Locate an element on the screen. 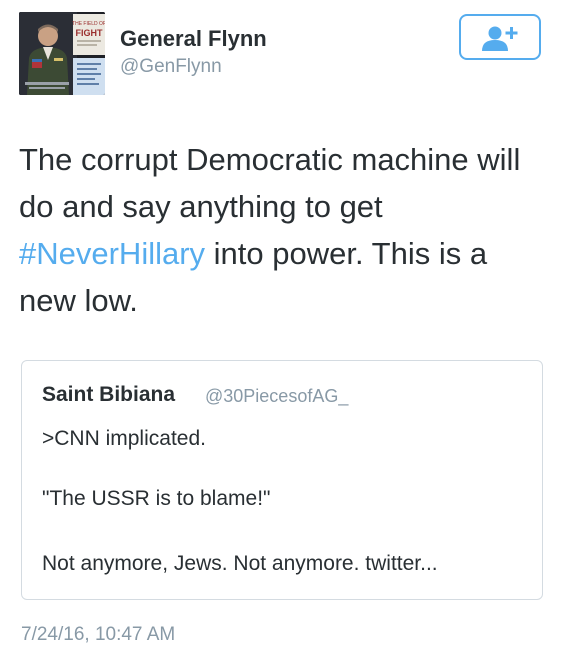 The width and height of the screenshot is (564, 663). quoted-text-line: "The USSR is to blame!" is located at coordinates (156, 498).